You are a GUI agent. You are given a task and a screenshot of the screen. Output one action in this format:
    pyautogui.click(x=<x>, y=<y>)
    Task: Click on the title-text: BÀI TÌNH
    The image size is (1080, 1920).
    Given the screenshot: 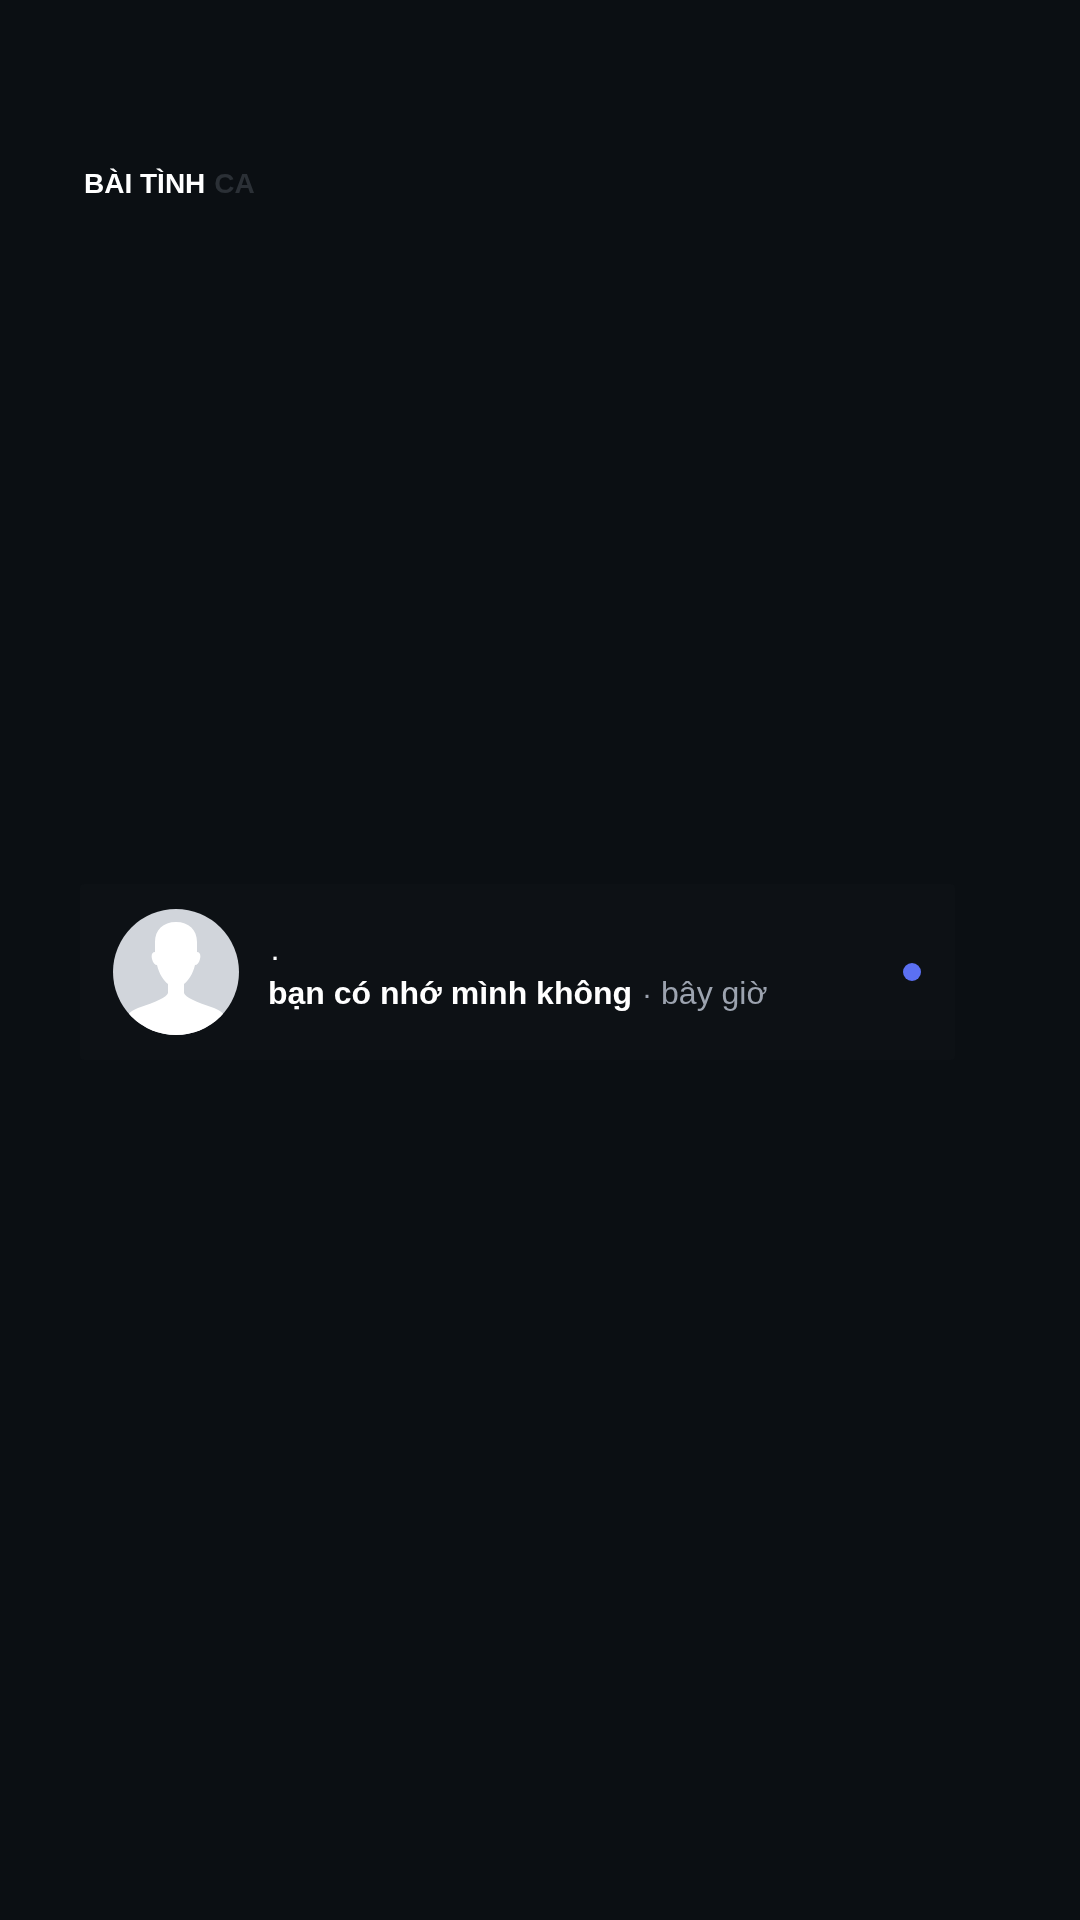 What is the action you would take?
    pyautogui.click(x=145, y=184)
    